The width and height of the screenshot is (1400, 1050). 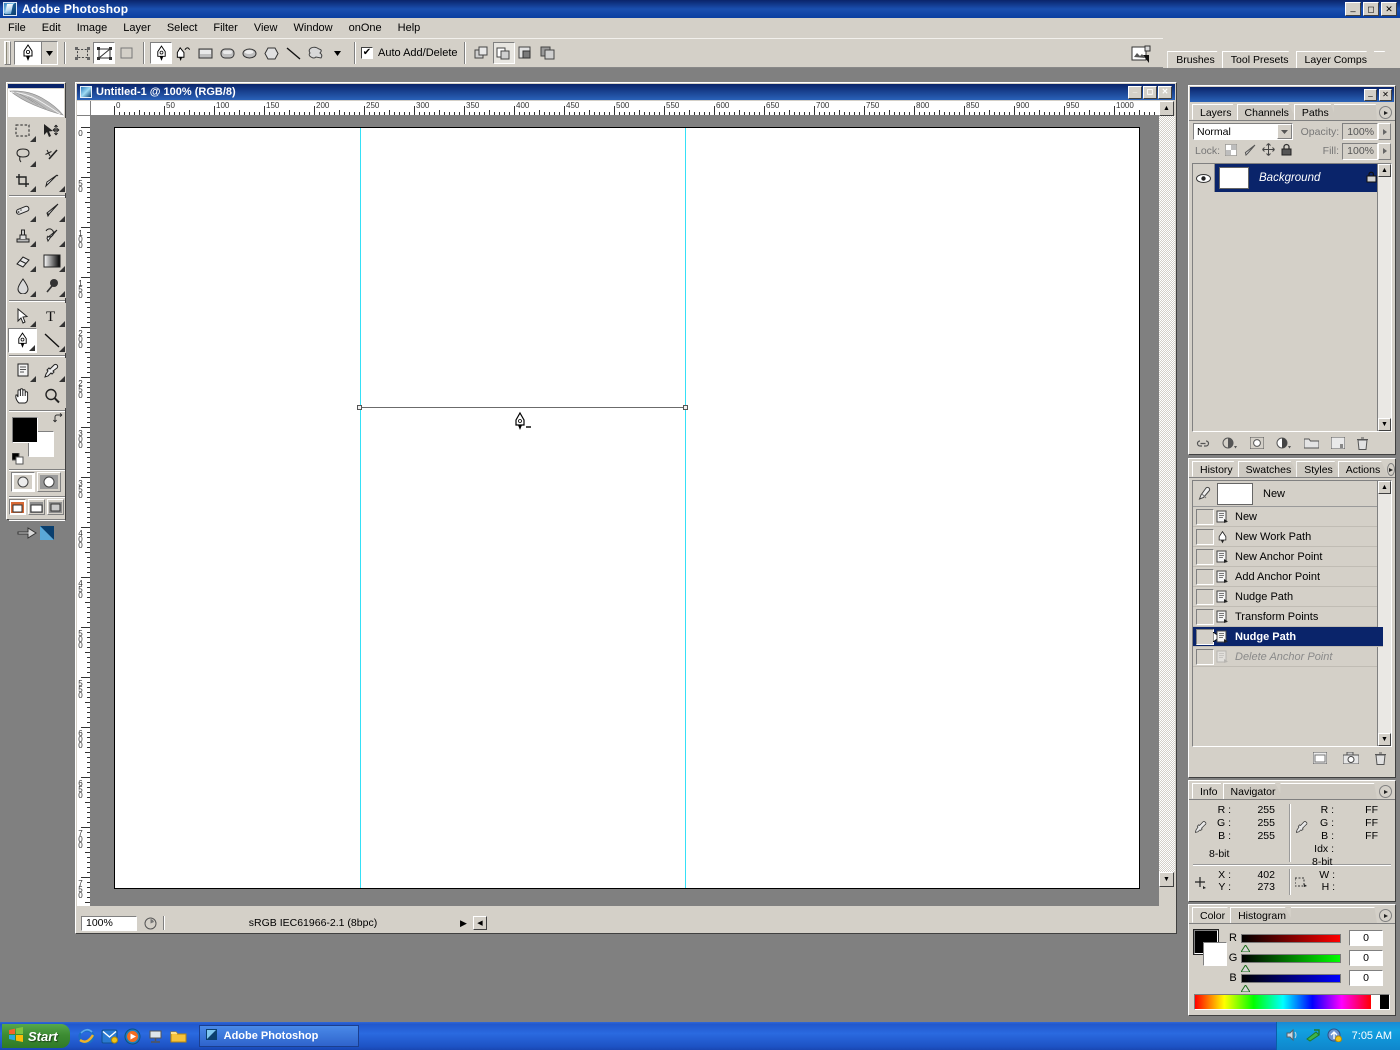 What do you see at coordinates (22, 235) in the screenshot?
I see `clone-stamp-tool` at bounding box center [22, 235].